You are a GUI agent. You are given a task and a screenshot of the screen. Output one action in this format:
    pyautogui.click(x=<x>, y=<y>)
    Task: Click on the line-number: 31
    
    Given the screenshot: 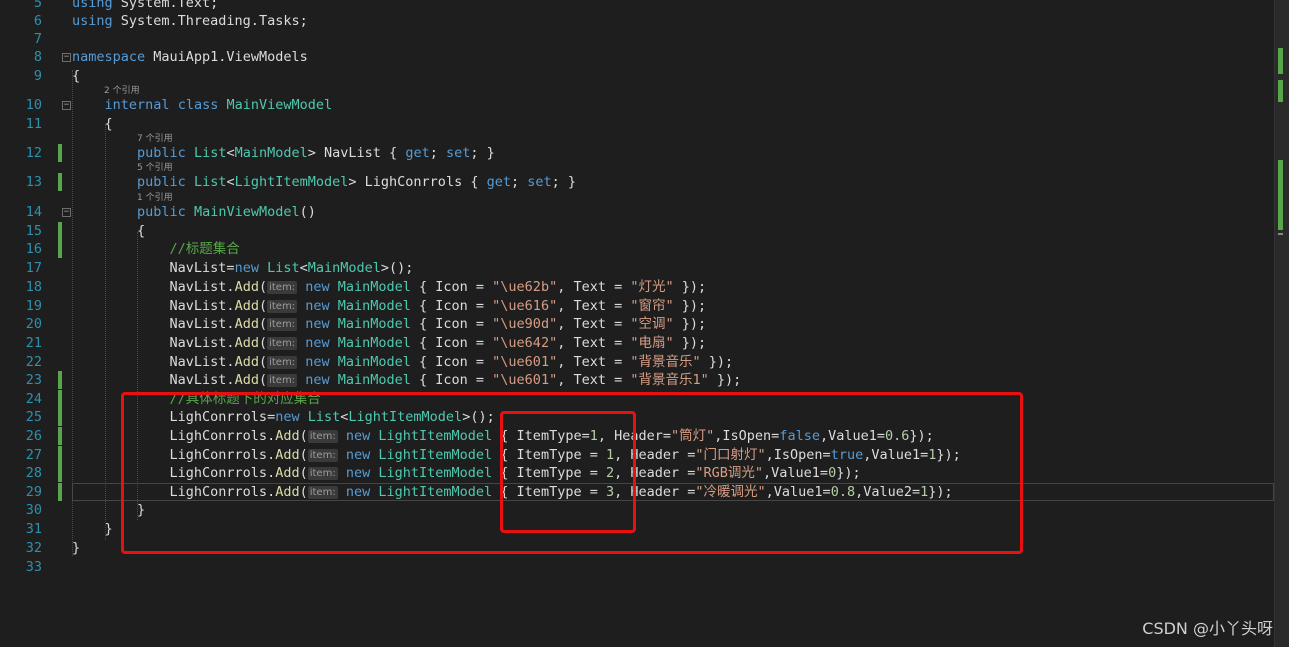 What is the action you would take?
    pyautogui.click(x=33, y=529)
    